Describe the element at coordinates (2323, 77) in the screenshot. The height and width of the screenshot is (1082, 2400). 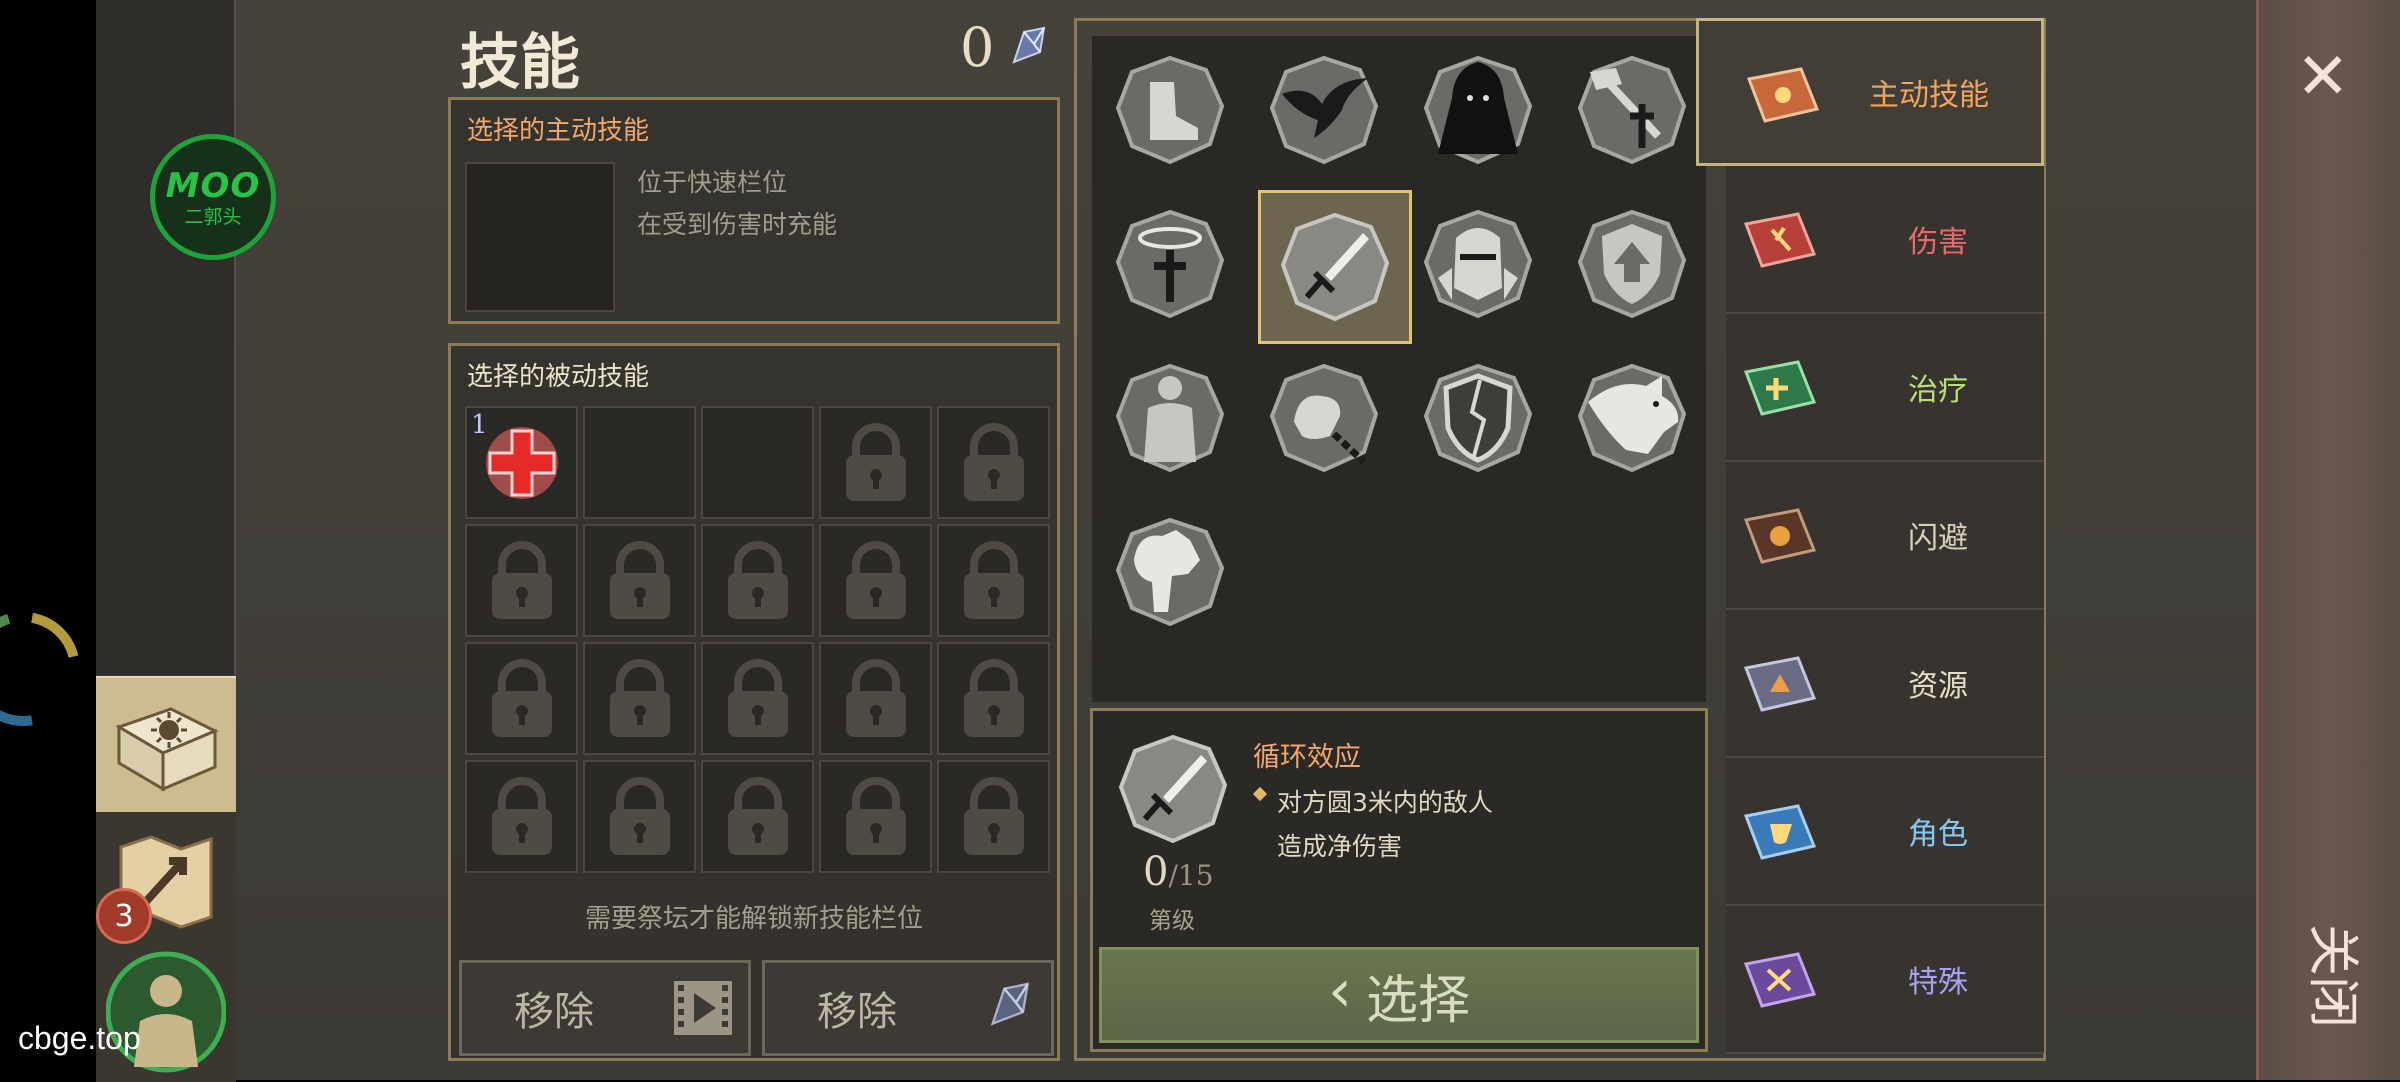
I see `close-icon: ✕` at that location.